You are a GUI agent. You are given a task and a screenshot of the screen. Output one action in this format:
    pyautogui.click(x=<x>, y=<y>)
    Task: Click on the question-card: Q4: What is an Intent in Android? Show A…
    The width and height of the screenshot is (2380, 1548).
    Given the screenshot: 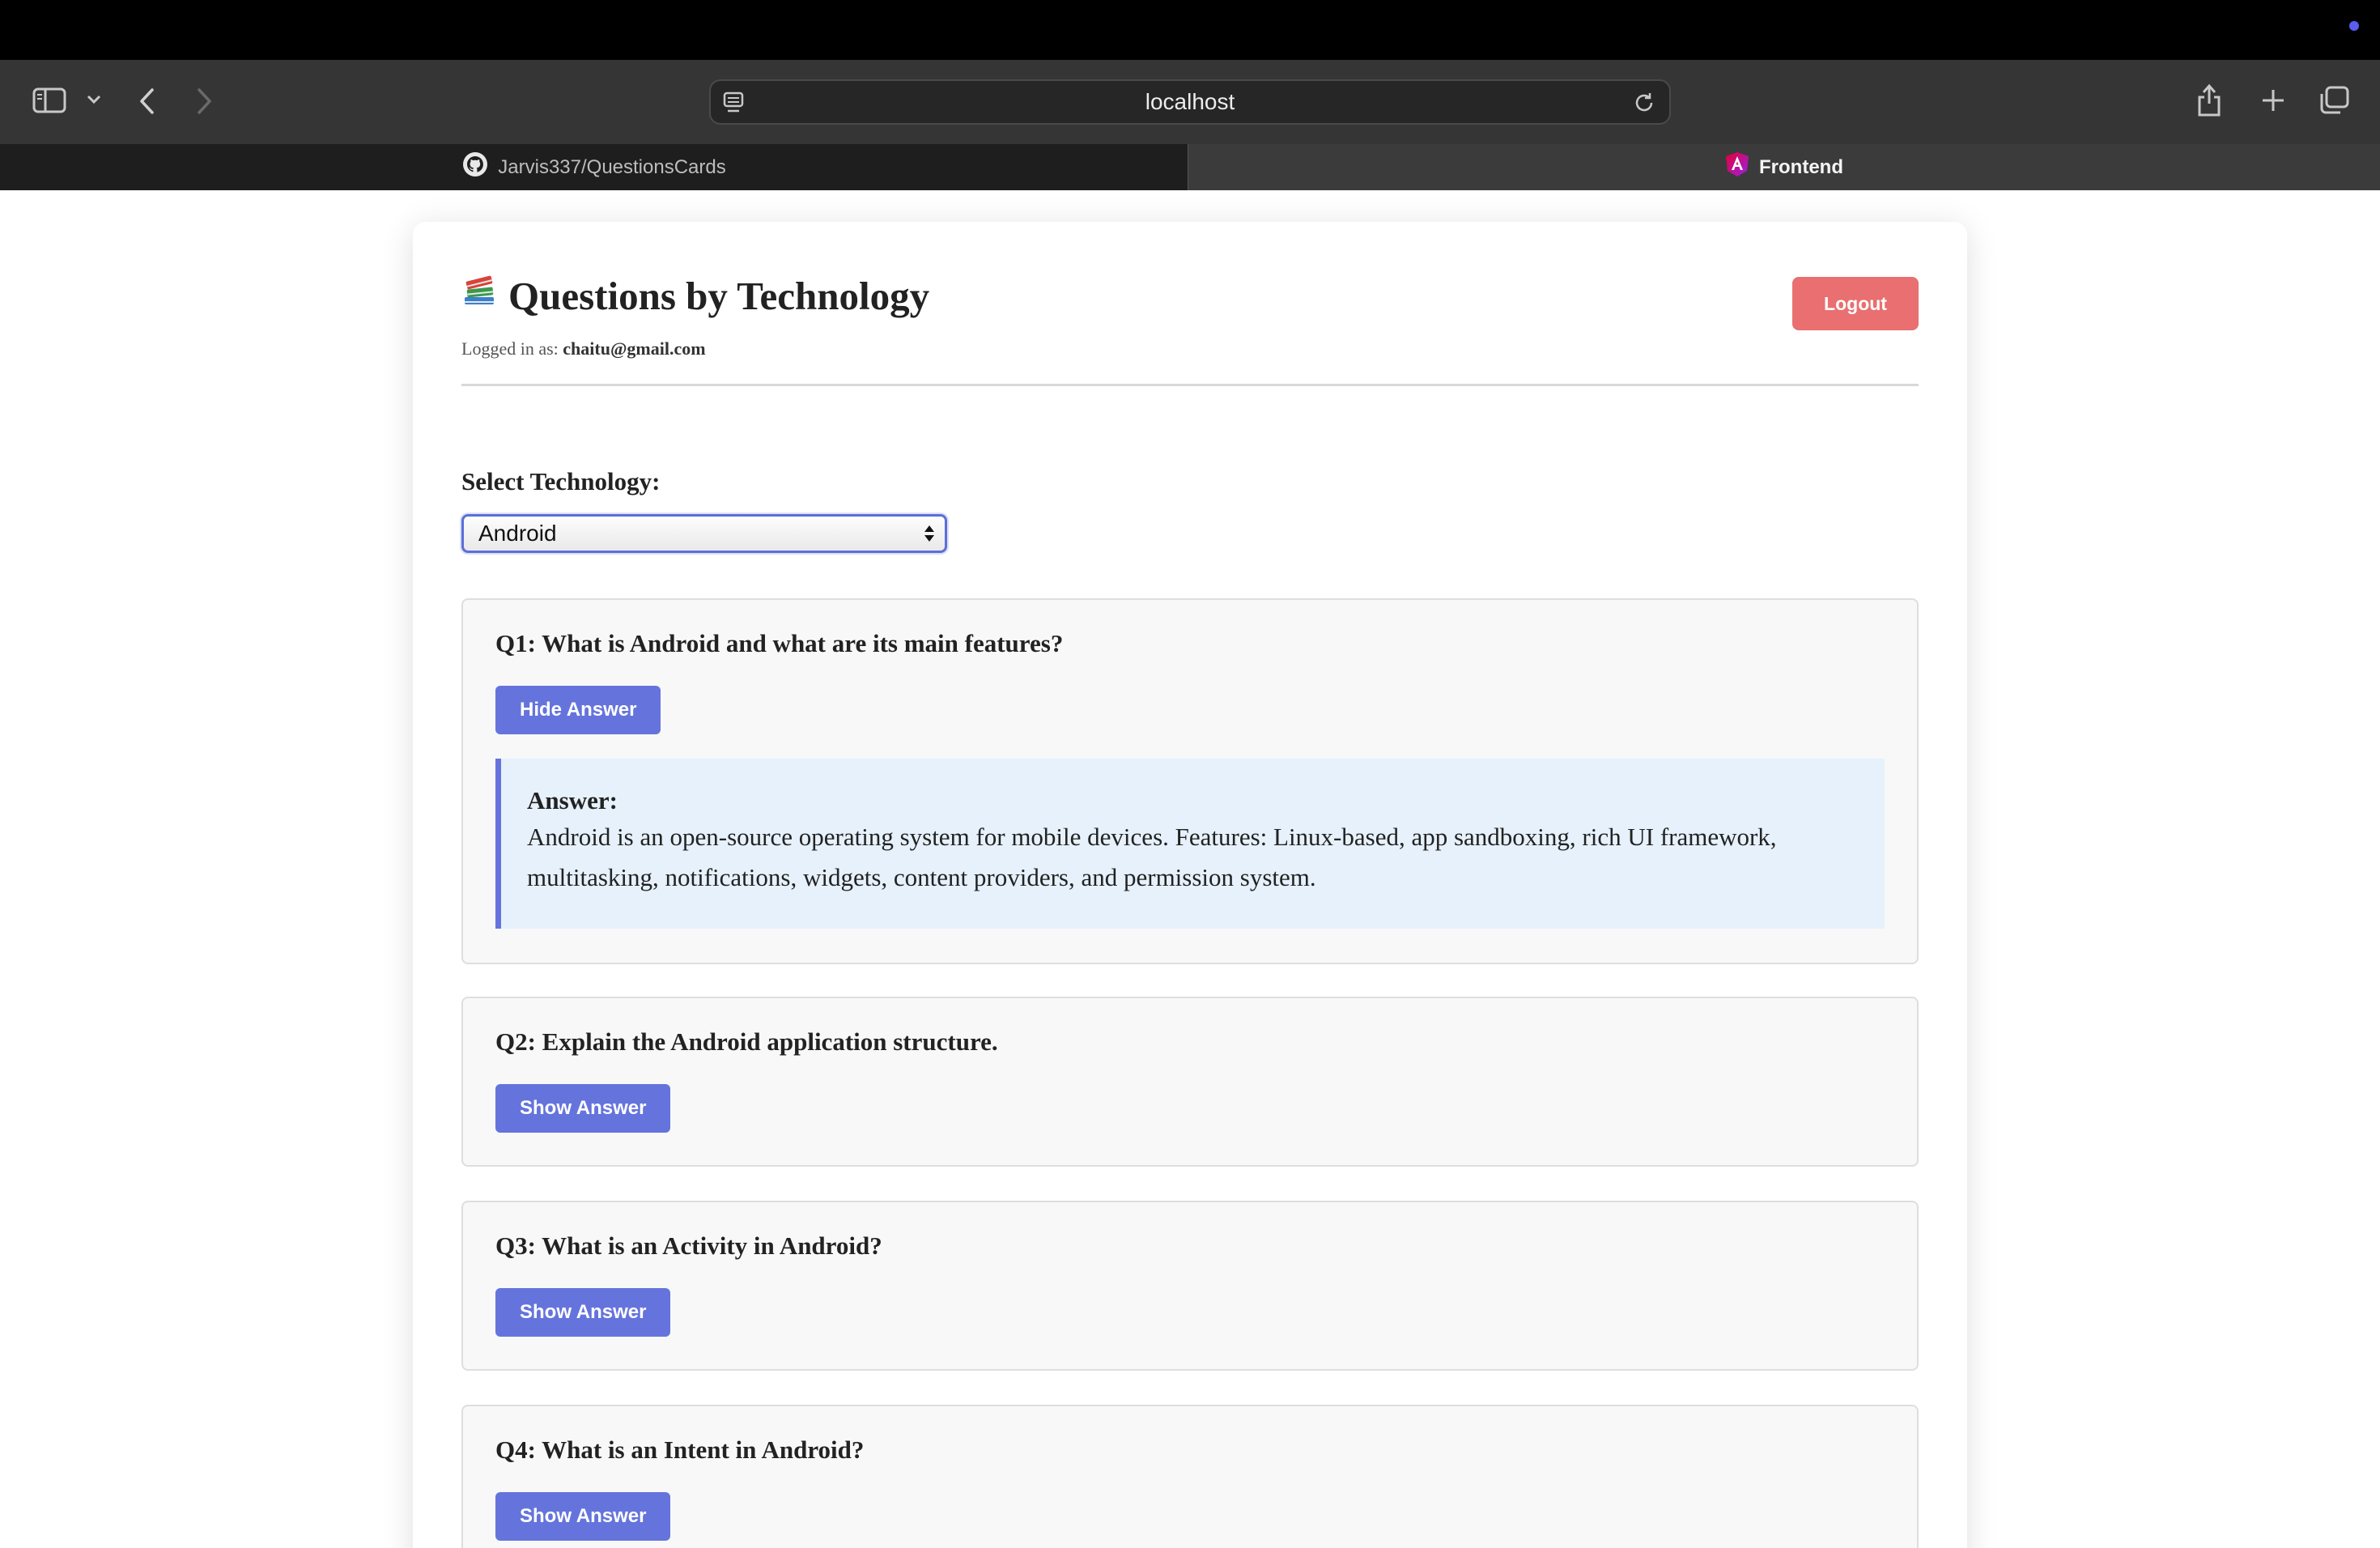 What is the action you would take?
    pyautogui.click(x=1190, y=1476)
    